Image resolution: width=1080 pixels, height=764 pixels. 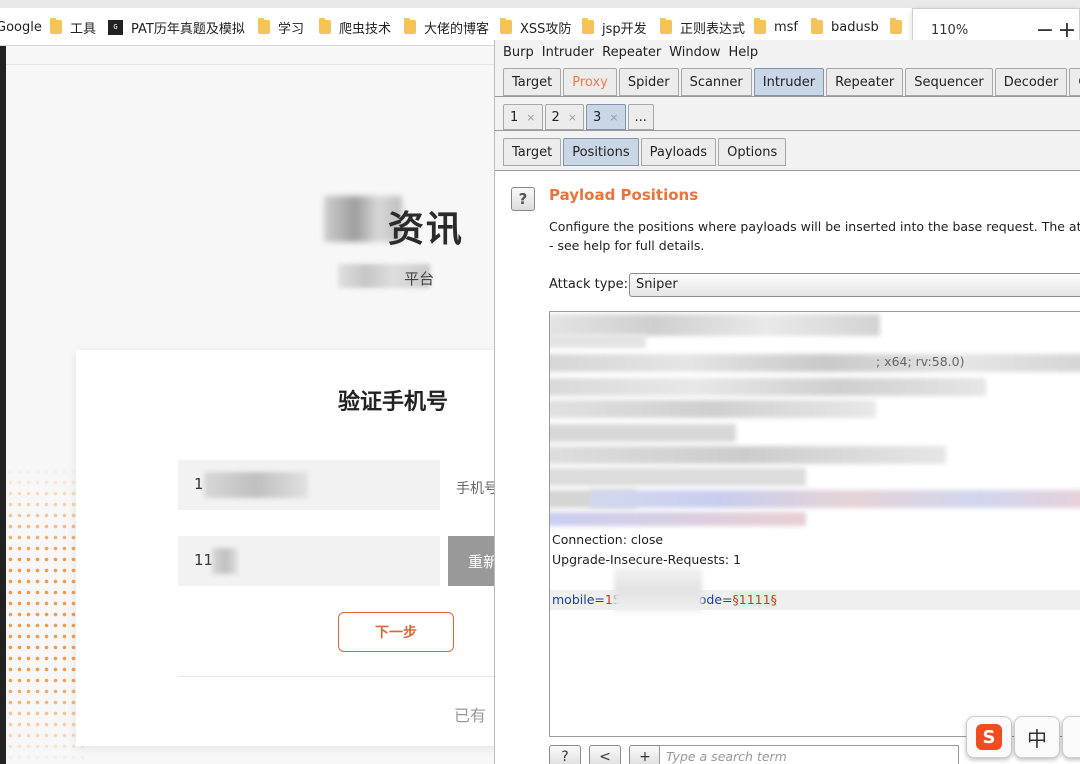 I want to click on bookmark-more, so click(x=900, y=27).